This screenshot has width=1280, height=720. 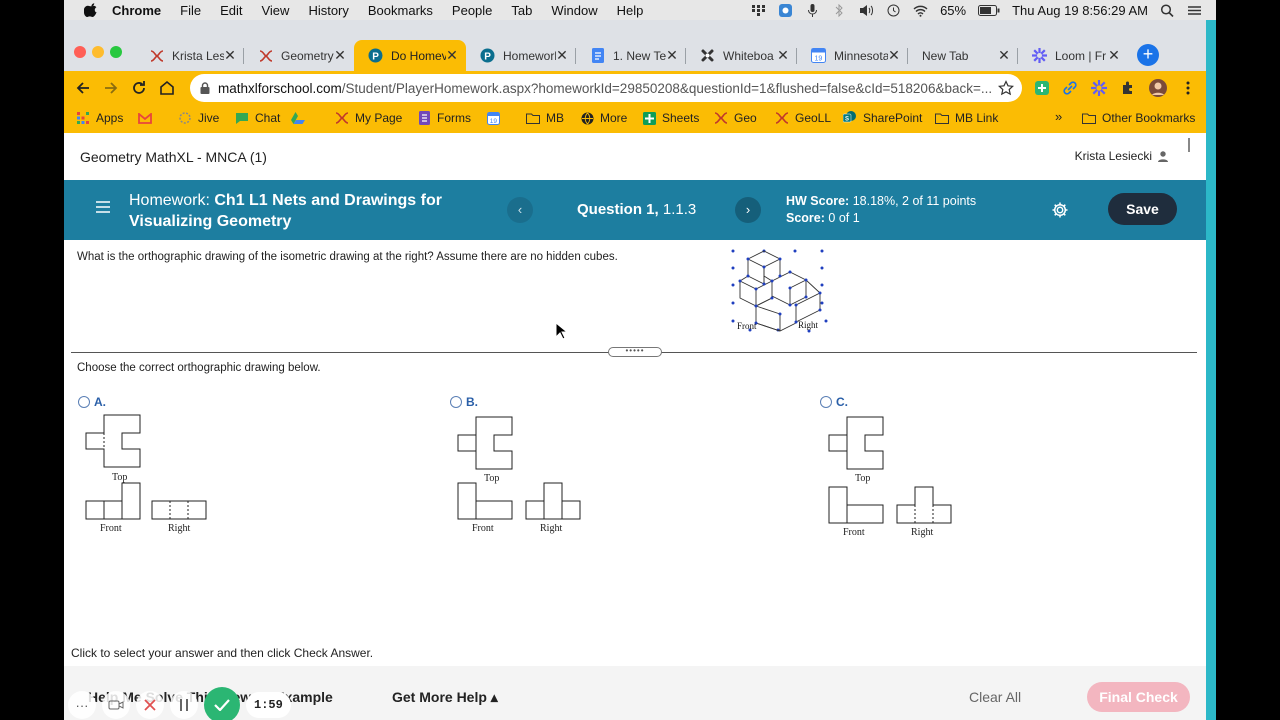 I want to click on tab-do-homework: P Do Homev ✕, so click(x=410, y=55).